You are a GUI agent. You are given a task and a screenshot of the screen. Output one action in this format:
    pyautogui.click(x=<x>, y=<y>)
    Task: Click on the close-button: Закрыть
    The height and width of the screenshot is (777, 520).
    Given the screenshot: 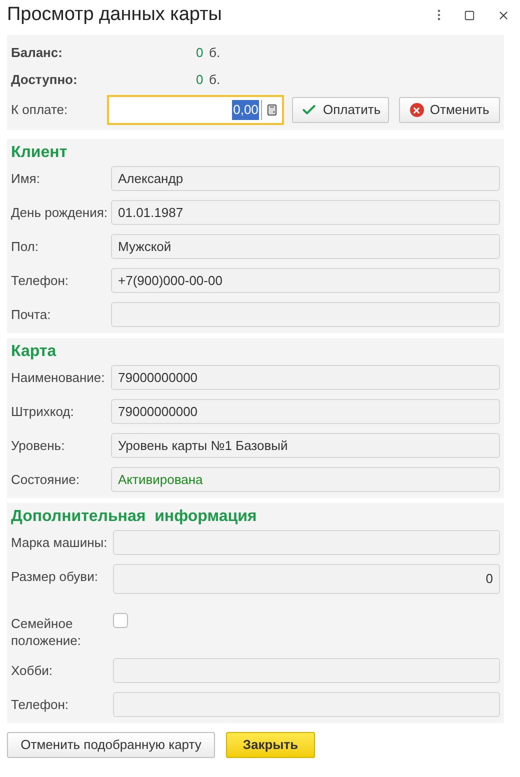 What is the action you would take?
    pyautogui.click(x=270, y=745)
    